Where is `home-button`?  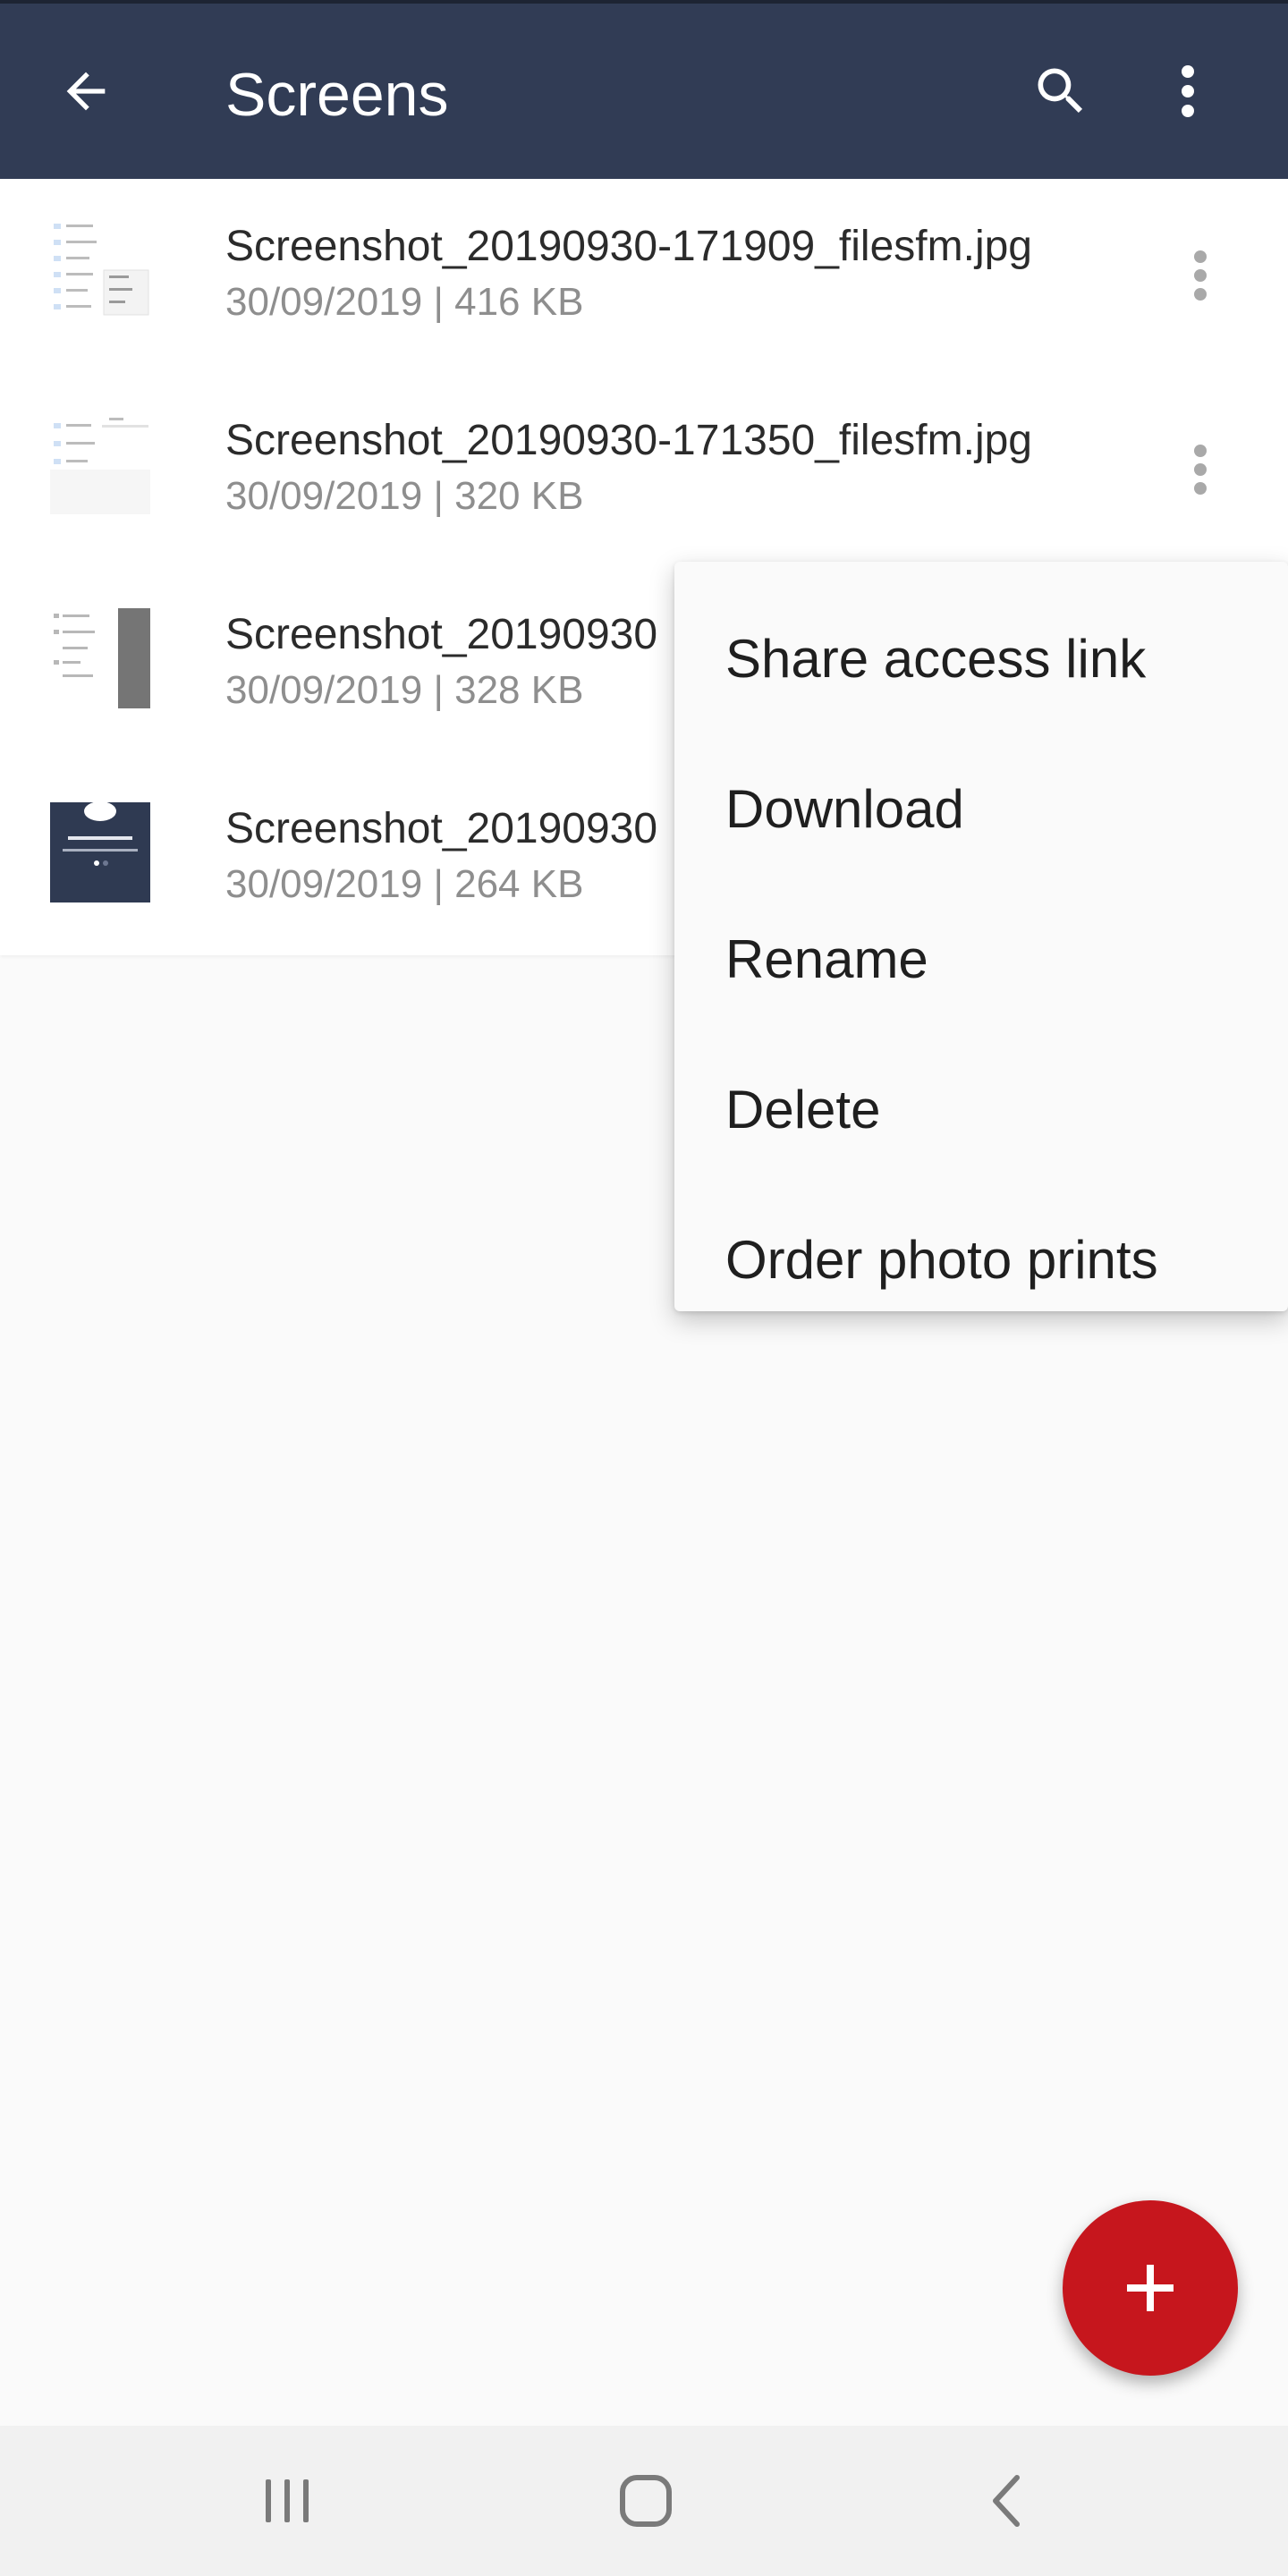 home-button is located at coordinates (646, 2501).